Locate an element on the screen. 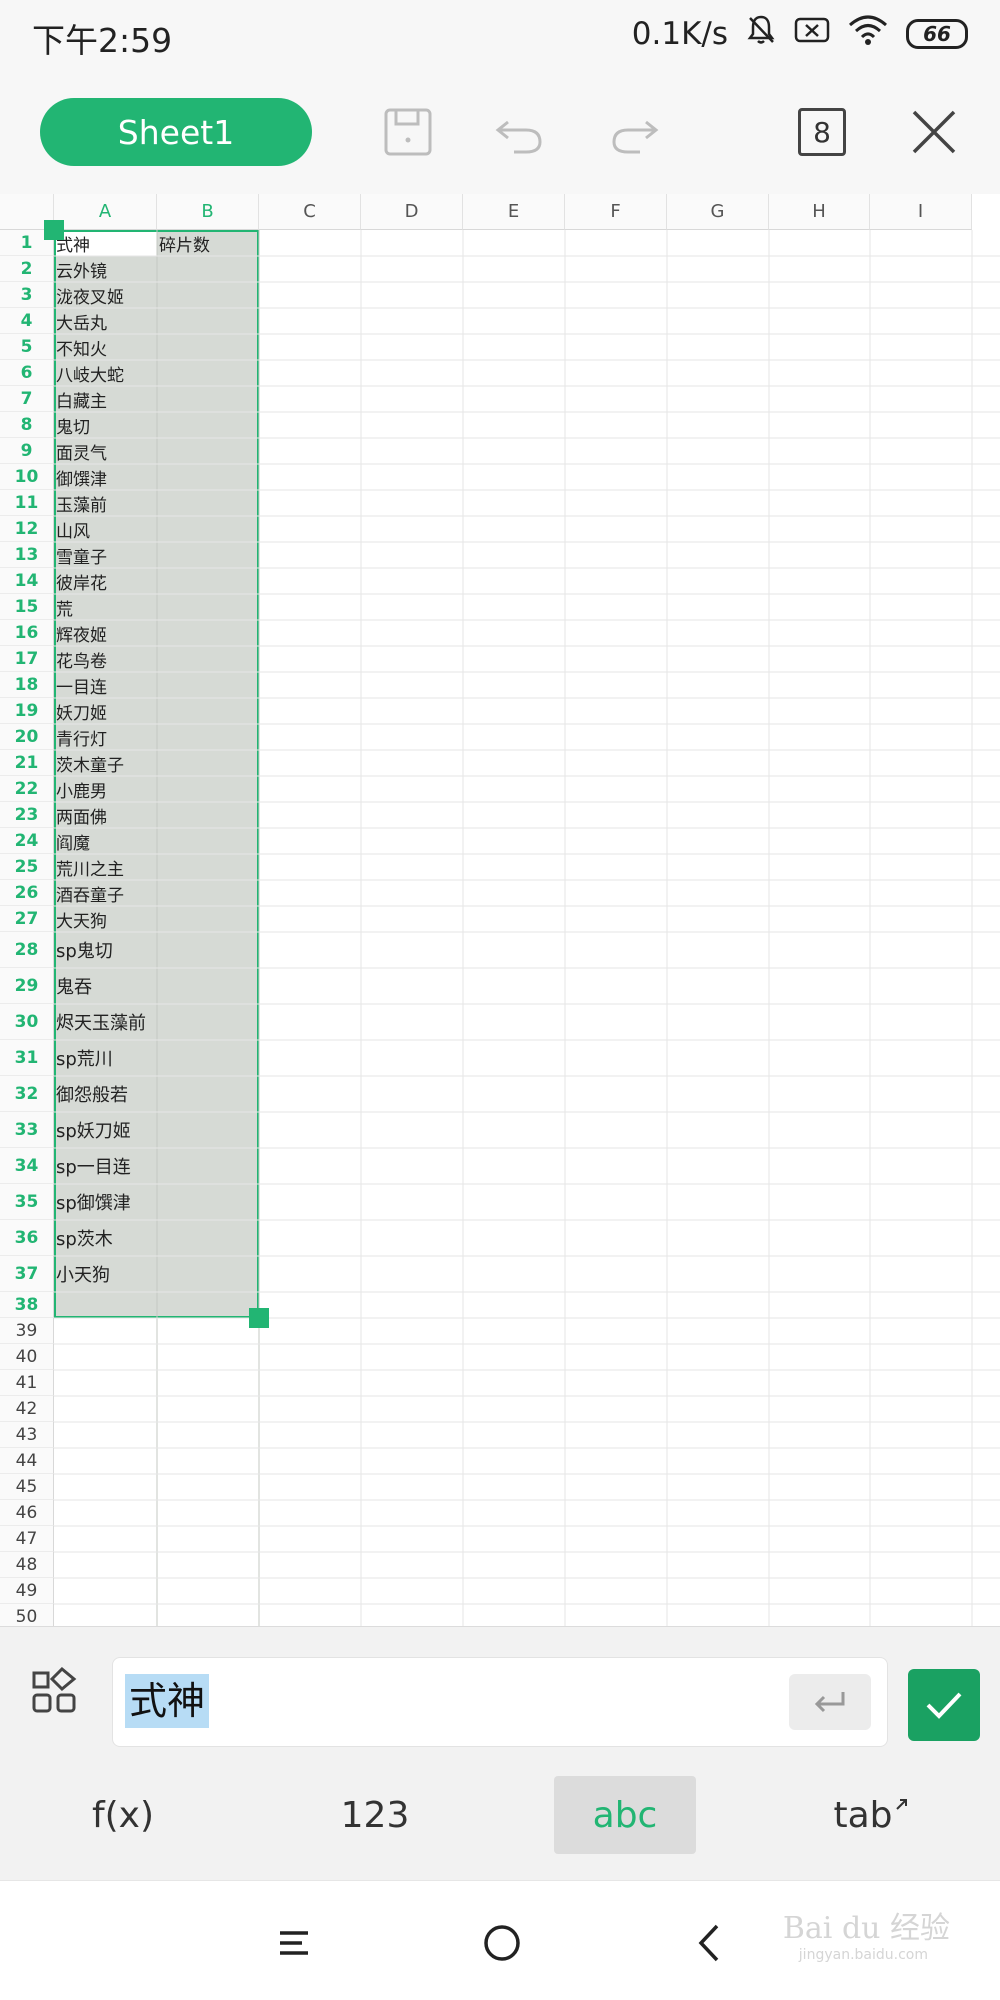 The height and width of the screenshot is (2000, 1000). cell-edit-input: 式神 is located at coordinates (500, 1702).